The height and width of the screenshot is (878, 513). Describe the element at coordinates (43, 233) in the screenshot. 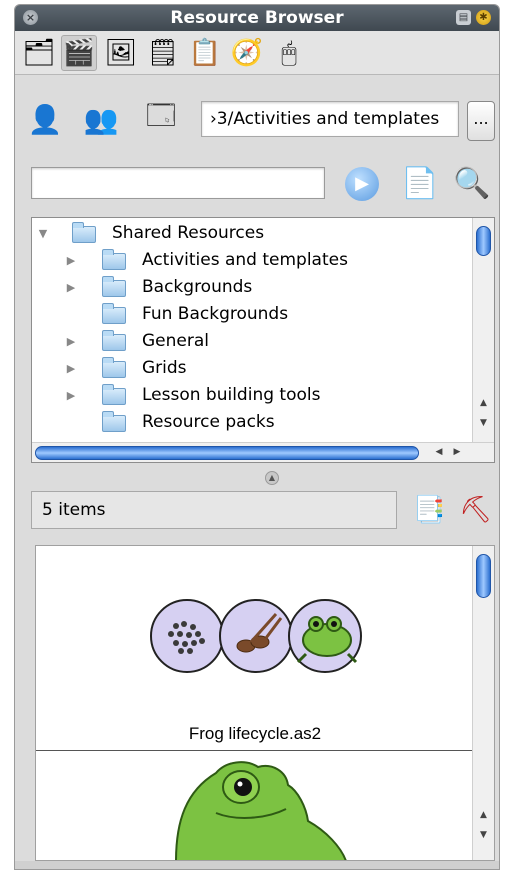

I see `disclosure-expanded-icon: ▼` at that location.